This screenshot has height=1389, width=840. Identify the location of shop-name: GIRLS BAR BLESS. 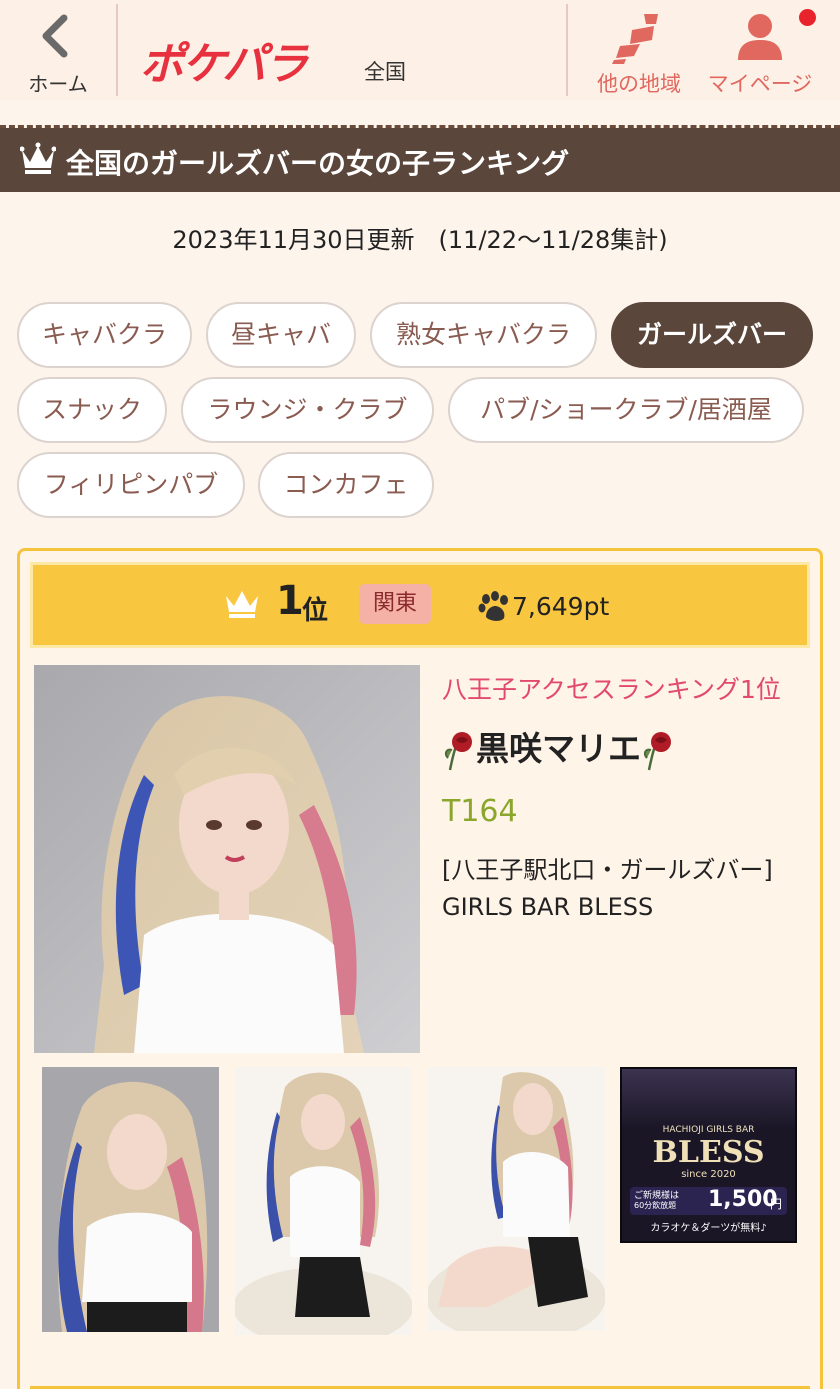
(547, 907).